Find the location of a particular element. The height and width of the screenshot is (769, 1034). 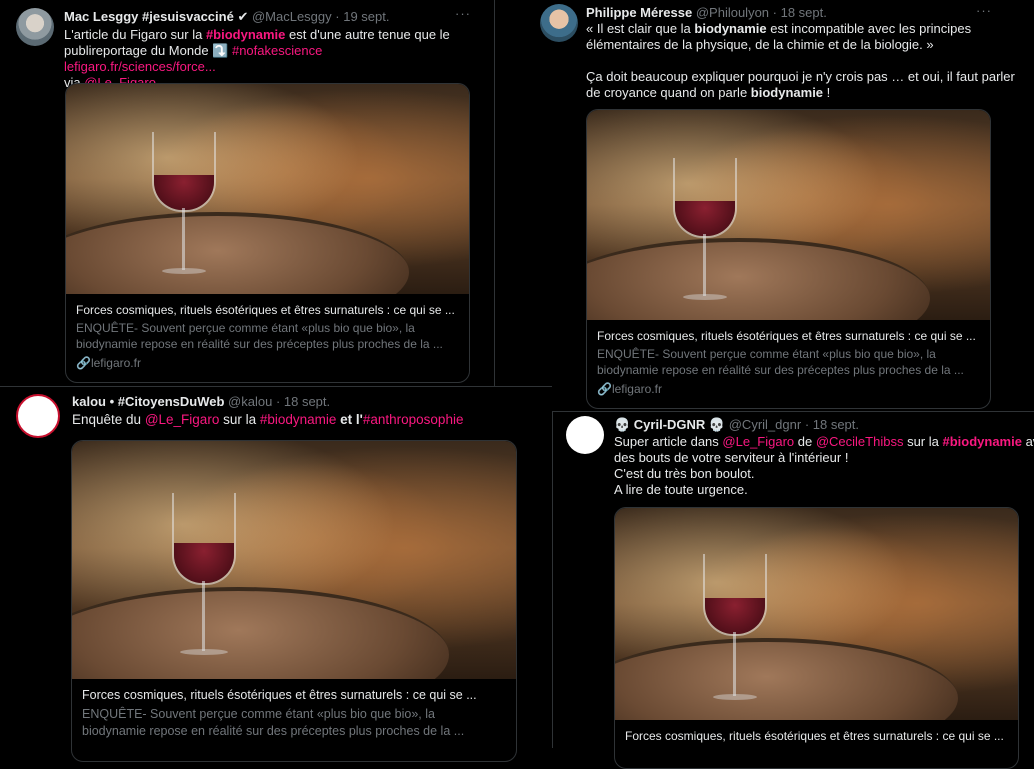

author-name: Philippe Méresse is located at coordinates (639, 12).